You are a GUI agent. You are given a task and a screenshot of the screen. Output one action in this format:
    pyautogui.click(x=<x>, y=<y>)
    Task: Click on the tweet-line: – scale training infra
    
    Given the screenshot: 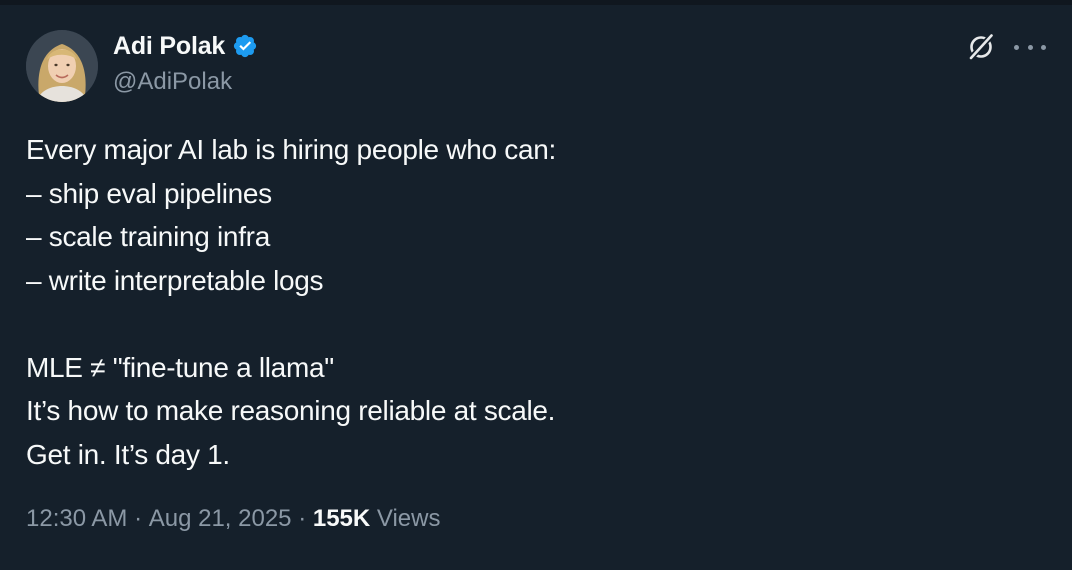 What is the action you would take?
    pyautogui.click(x=148, y=236)
    